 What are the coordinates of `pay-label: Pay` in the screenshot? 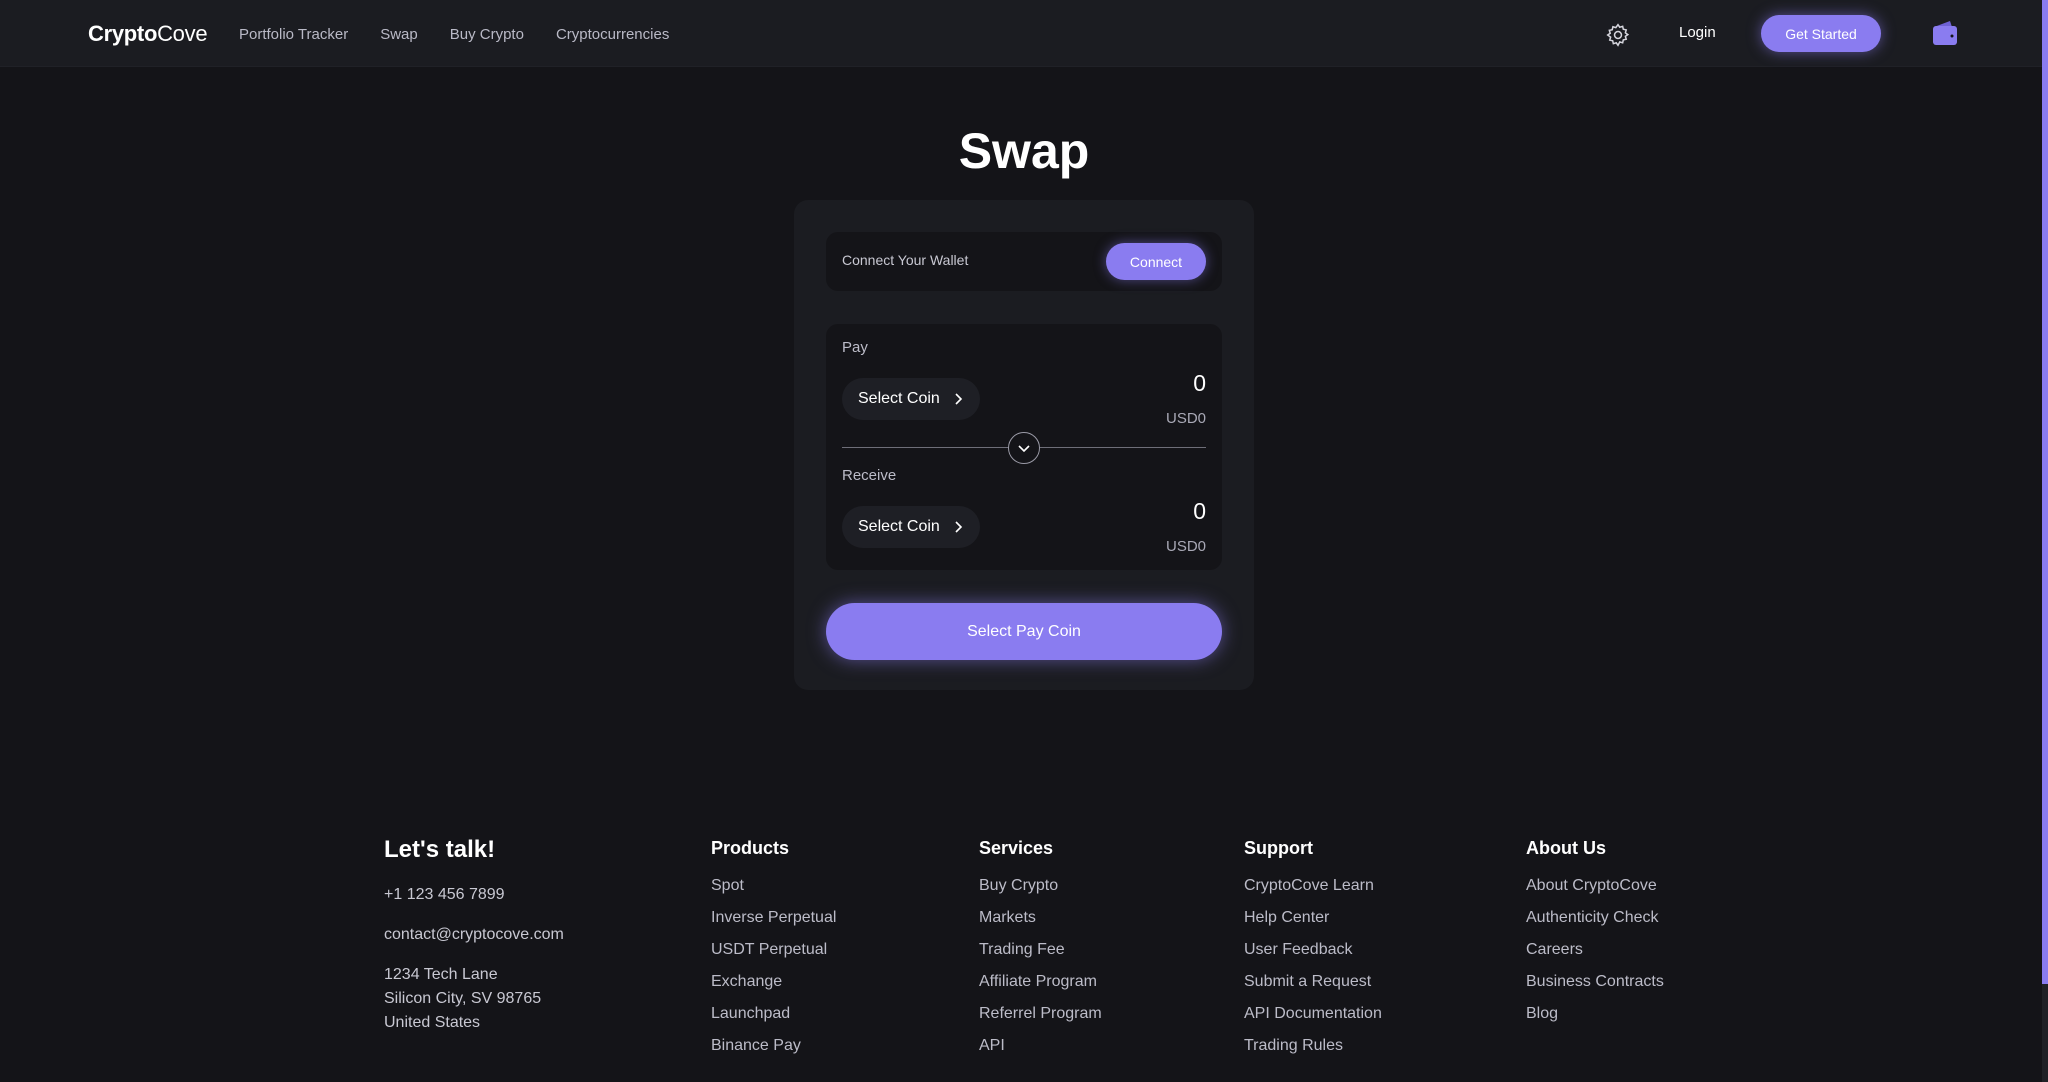 It's located at (855, 347).